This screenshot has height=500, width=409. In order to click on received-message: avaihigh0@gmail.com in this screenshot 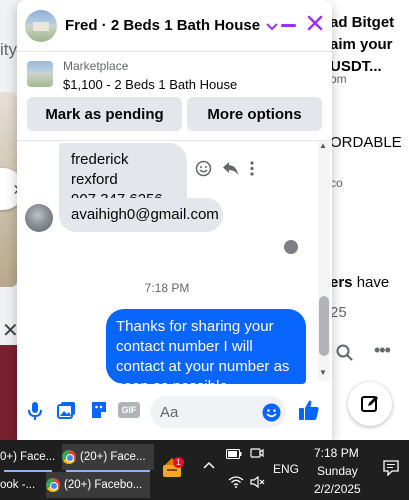, I will do `click(141, 215)`.